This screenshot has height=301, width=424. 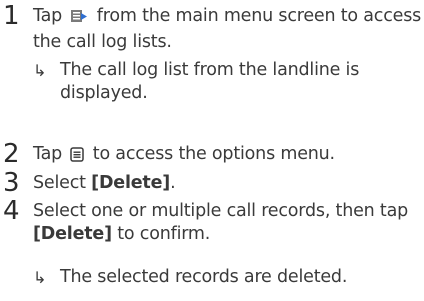 What do you see at coordinates (228, 156) in the screenshot?
I see `step-text: Tap to access the options menu.` at bounding box center [228, 156].